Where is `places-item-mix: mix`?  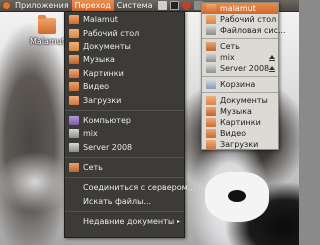
places-item-mix: mix is located at coordinates (124, 133).